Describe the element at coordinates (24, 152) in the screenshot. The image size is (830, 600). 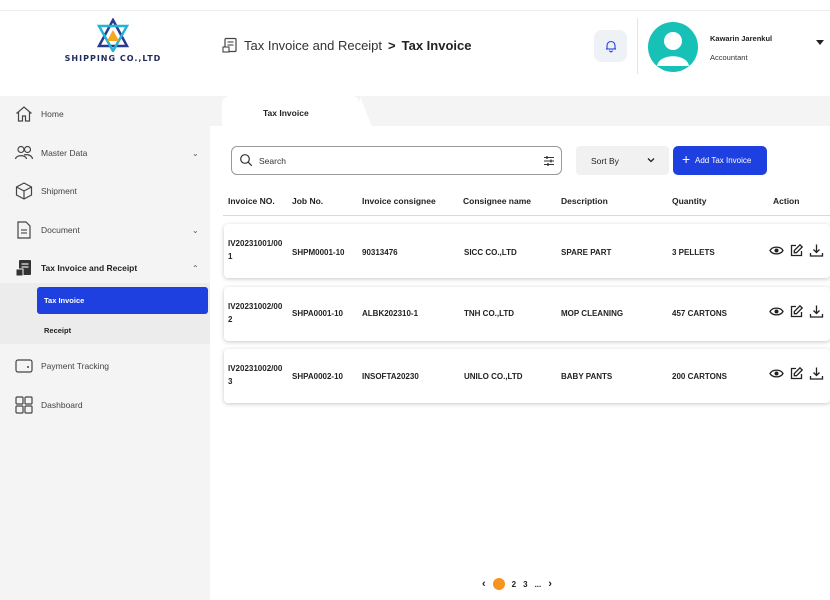
I see `users-icon` at that location.